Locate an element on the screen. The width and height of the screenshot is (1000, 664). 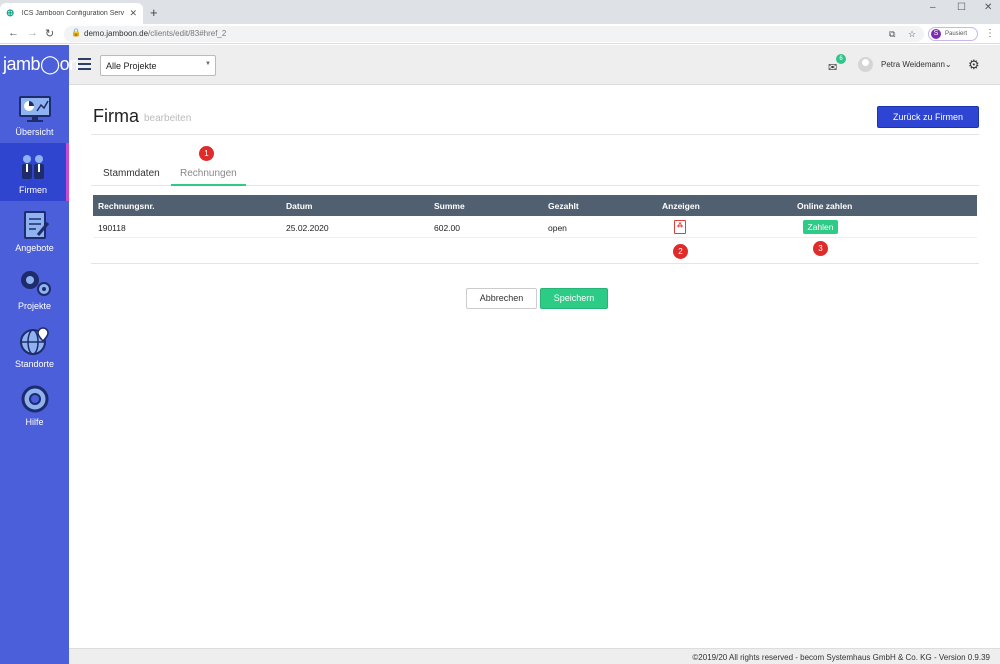
sidebar-item-hilfe: Hilfe is located at coordinates (34, 404).